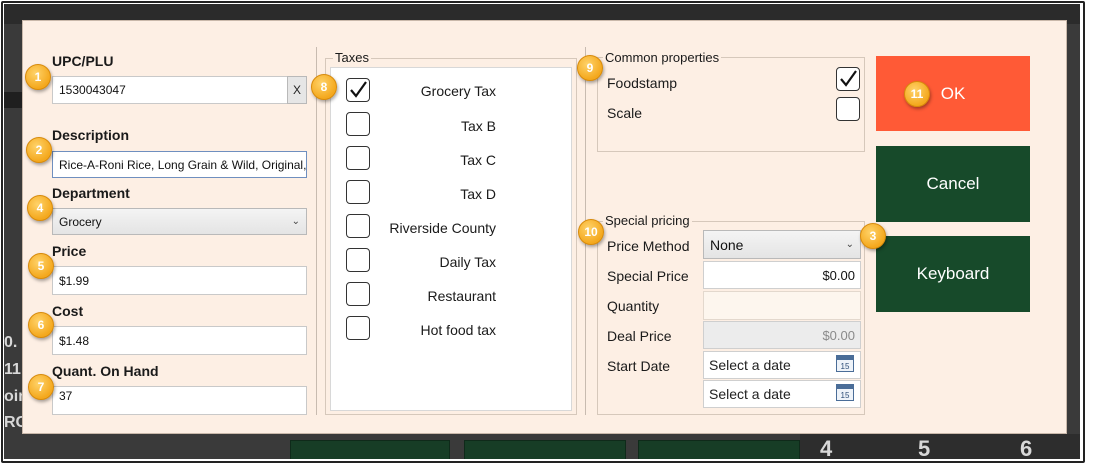 The height and width of the screenshot is (470, 1093). Describe the element at coordinates (782, 244) in the screenshot. I see `price-method-select: None ⌄` at that location.